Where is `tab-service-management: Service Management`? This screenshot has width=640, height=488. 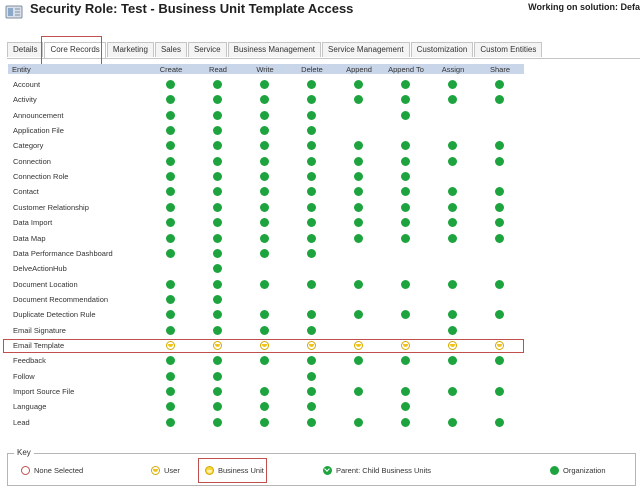 tab-service-management: Service Management is located at coordinates (366, 49).